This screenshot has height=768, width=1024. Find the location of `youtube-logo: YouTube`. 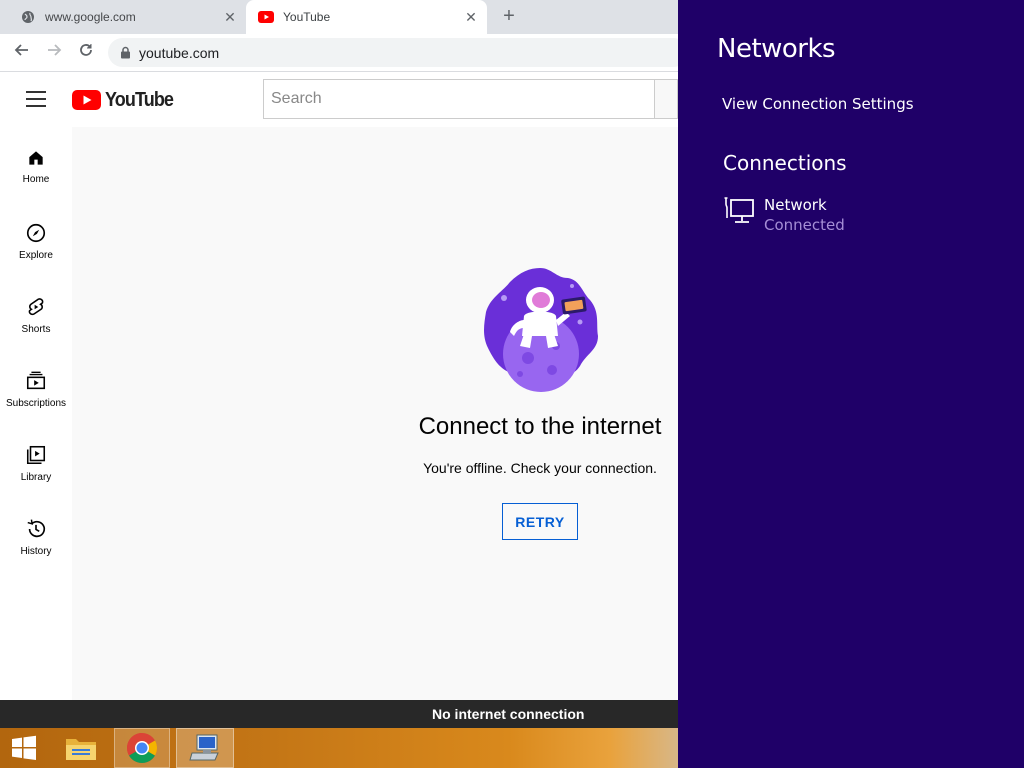

youtube-logo: YouTube is located at coordinates (126, 100).